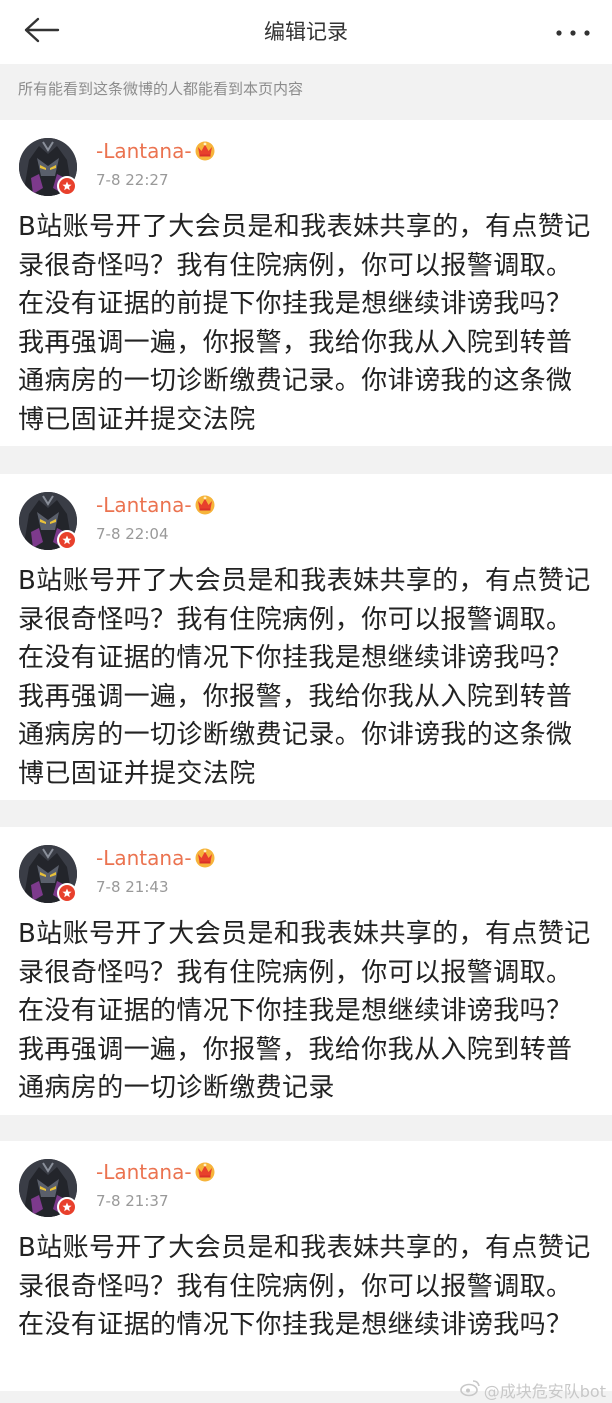  I want to click on back-button, so click(40, 32).